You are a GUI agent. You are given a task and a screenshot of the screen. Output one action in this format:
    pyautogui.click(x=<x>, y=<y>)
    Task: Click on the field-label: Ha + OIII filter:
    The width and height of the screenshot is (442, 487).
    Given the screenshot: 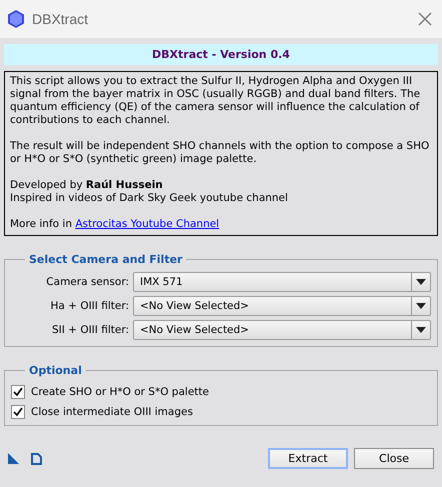 What is the action you would take?
    pyautogui.click(x=89, y=306)
    